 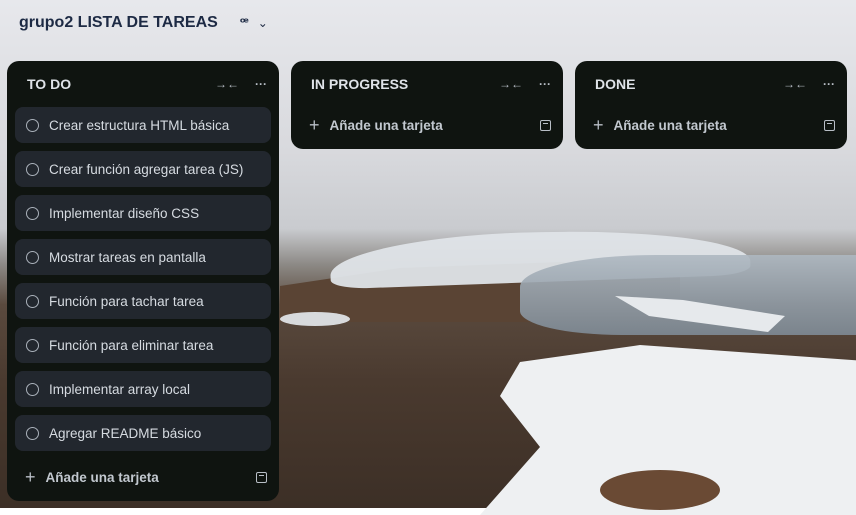 What do you see at coordinates (244, 23) in the screenshot?
I see `board-view-icon: ꟹ` at bounding box center [244, 23].